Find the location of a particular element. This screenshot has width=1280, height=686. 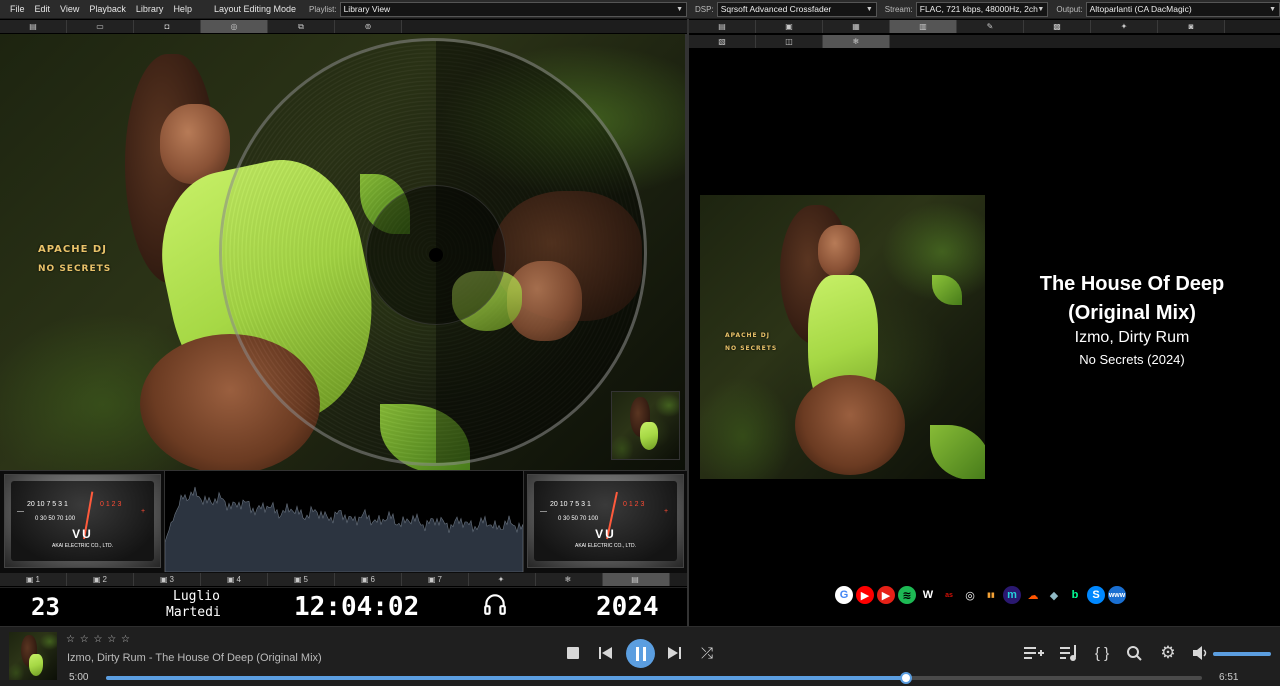

menu-view: View is located at coordinates (69, 9).